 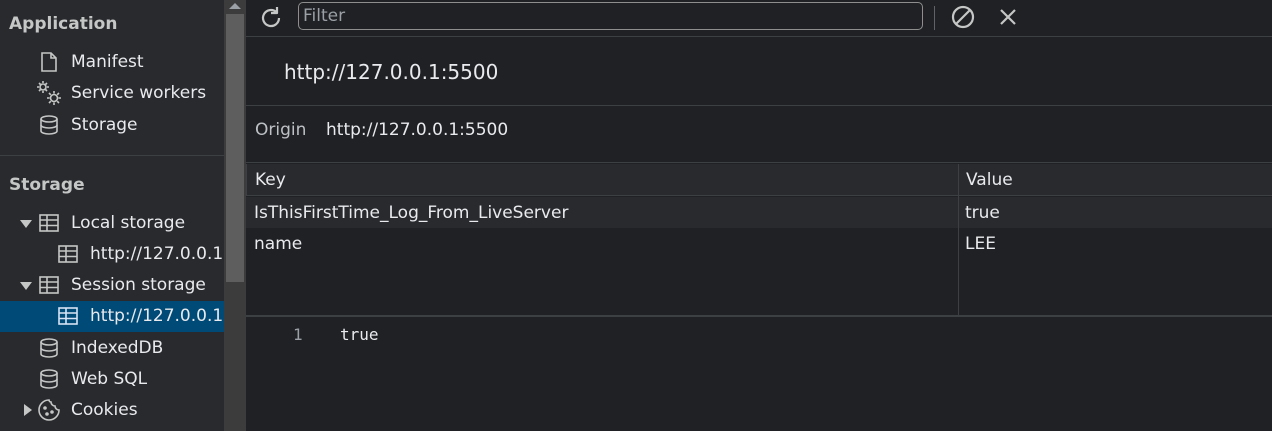 I want to click on filter-input, so click(x=610, y=16).